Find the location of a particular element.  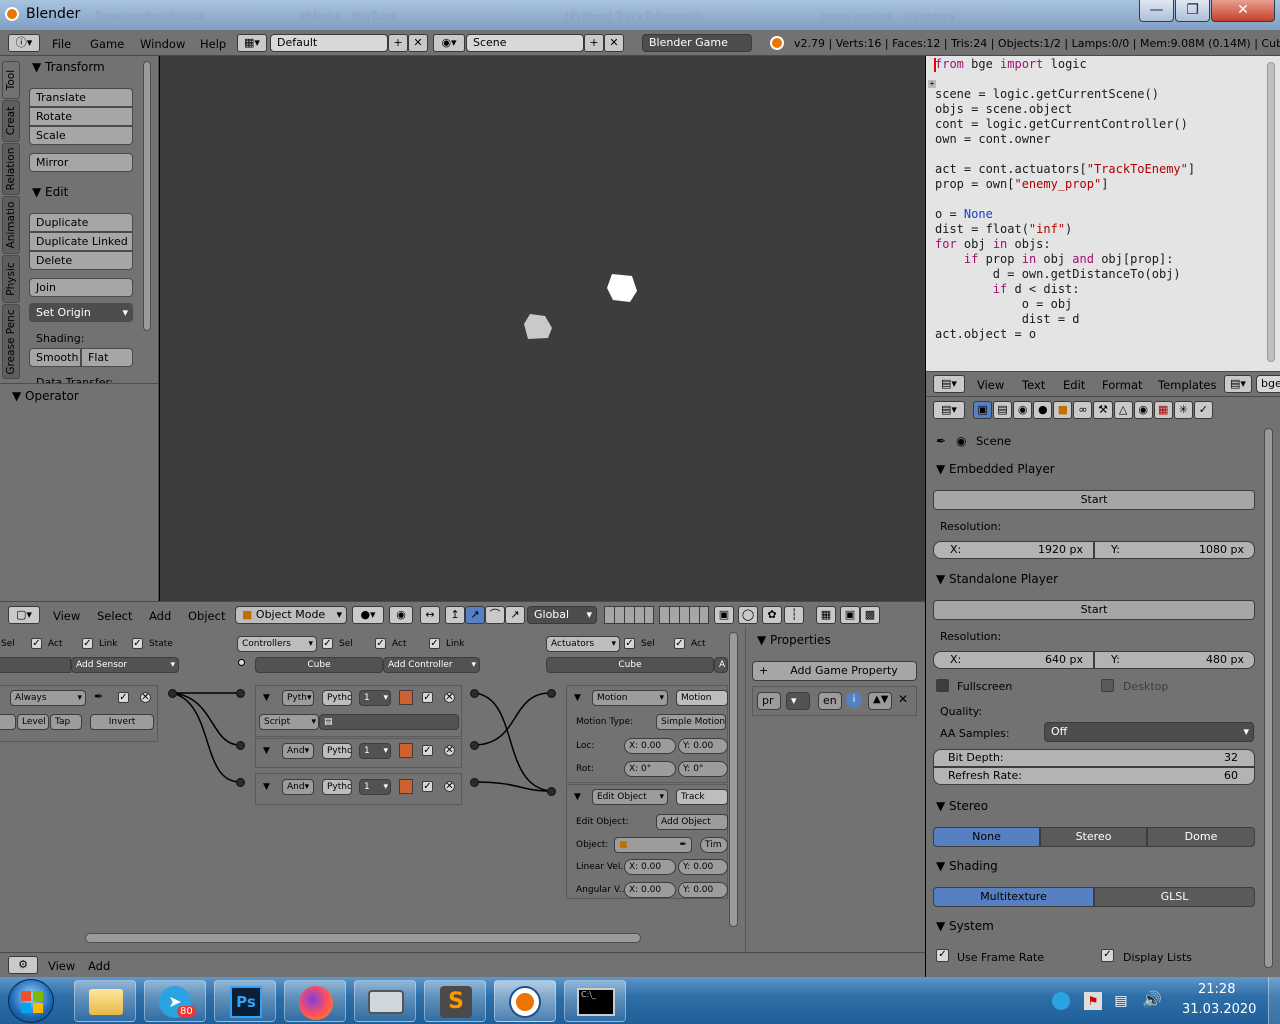

system-header: ▼ System is located at coordinates (965, 926).